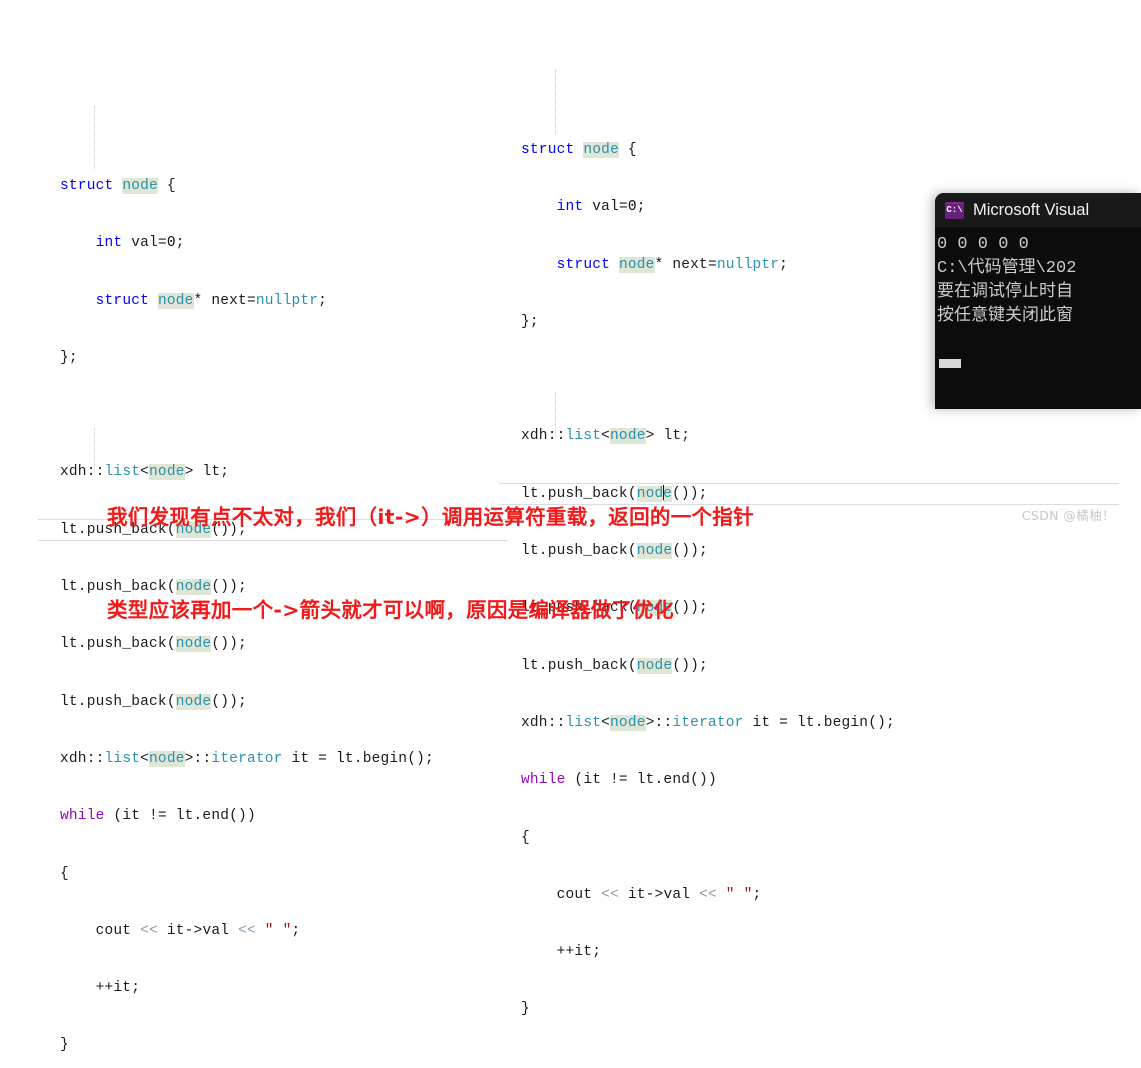 The width and height of the screenshot is (1141, 1068). I want to click on console-output-line: 按任意键关闭此窗, so click(1005, 316).